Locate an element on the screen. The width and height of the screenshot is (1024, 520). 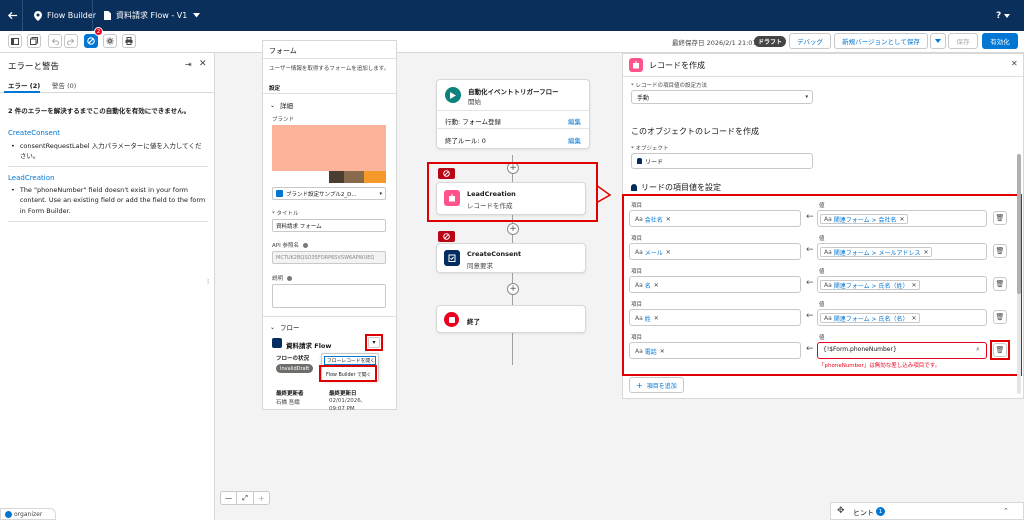
consent-node-subtitle: 同意要求 is located at coordinates (480, 266).